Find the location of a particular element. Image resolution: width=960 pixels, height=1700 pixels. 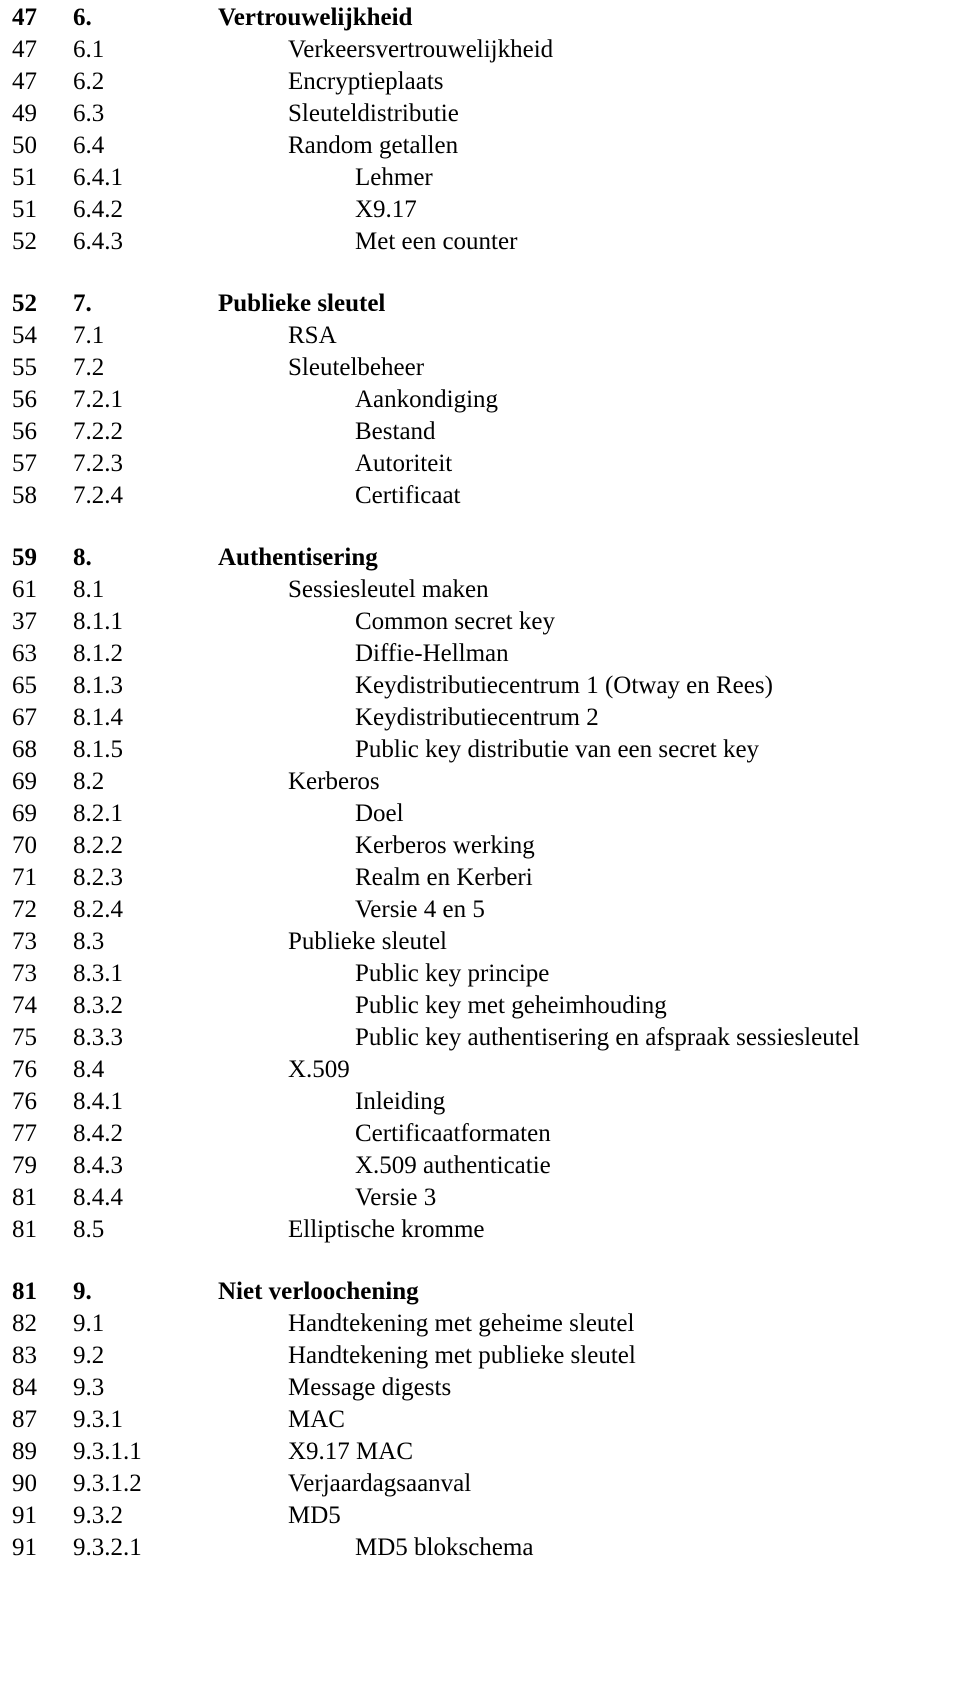

toc-entry-section-number: 8.1.2 is located at coordinates (98, 653).